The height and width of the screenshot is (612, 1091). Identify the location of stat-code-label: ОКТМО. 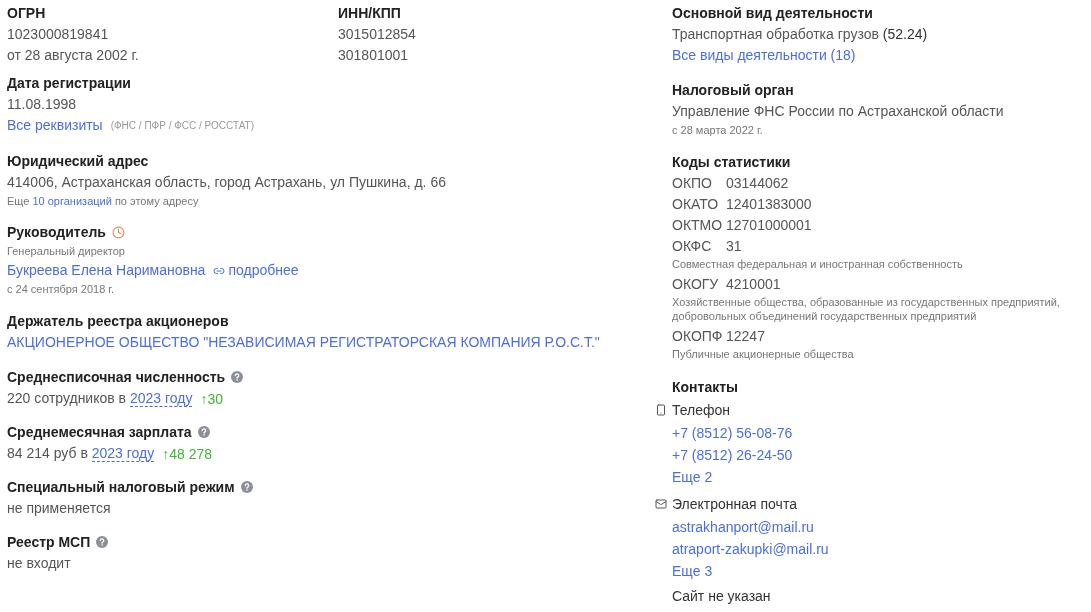
(698, 225).